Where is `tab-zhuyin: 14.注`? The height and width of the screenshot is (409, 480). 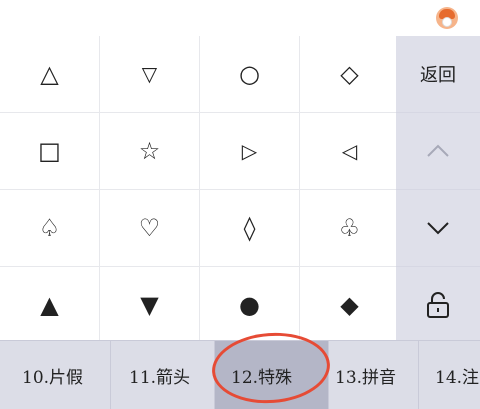
tab-zhuyin: 14.注 is located at coordinates (449, 375).